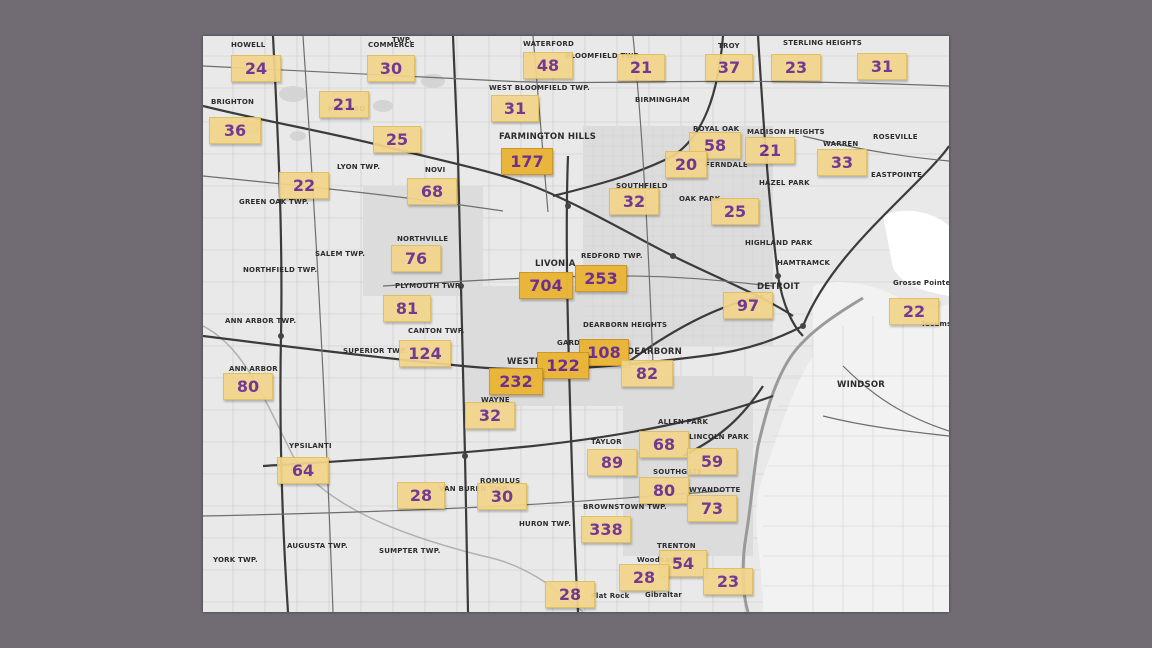 The image size is (1152, 648). I want to click on count-badge-detroit: 97, so click(748, 305).